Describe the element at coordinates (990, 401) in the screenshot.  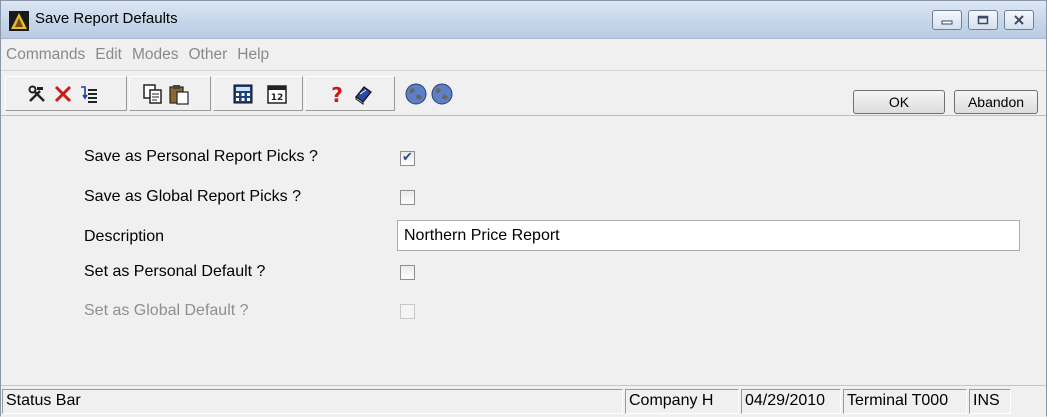
I see `status-mode: INS` at that location.